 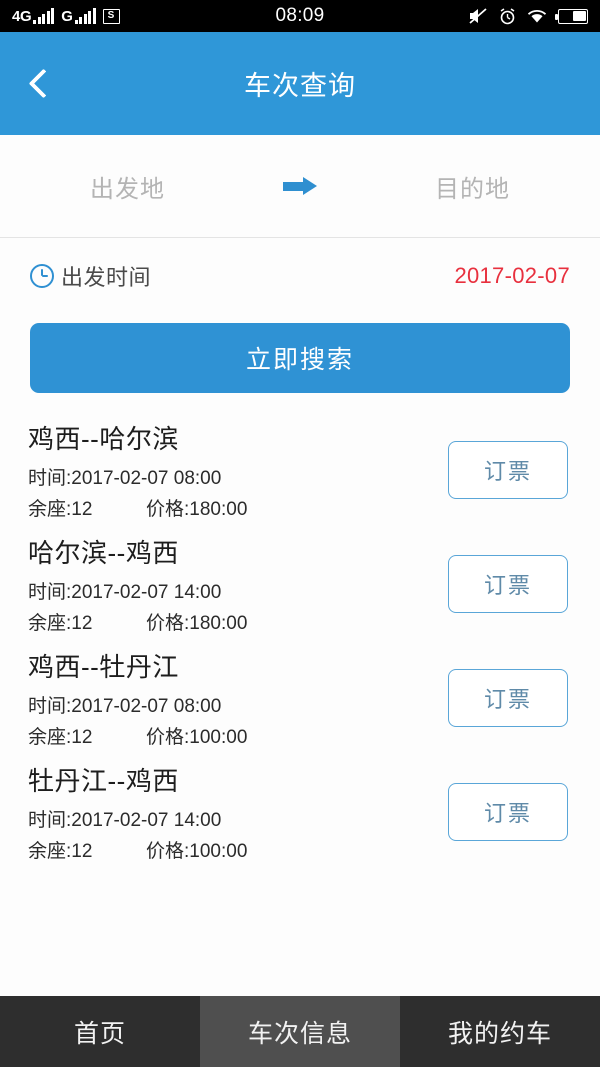 What do you see at coordinates (103, 781) in the screenshot?
I see `trip-route: 牡丹江--鸡西` at bounding box center [103, 781].